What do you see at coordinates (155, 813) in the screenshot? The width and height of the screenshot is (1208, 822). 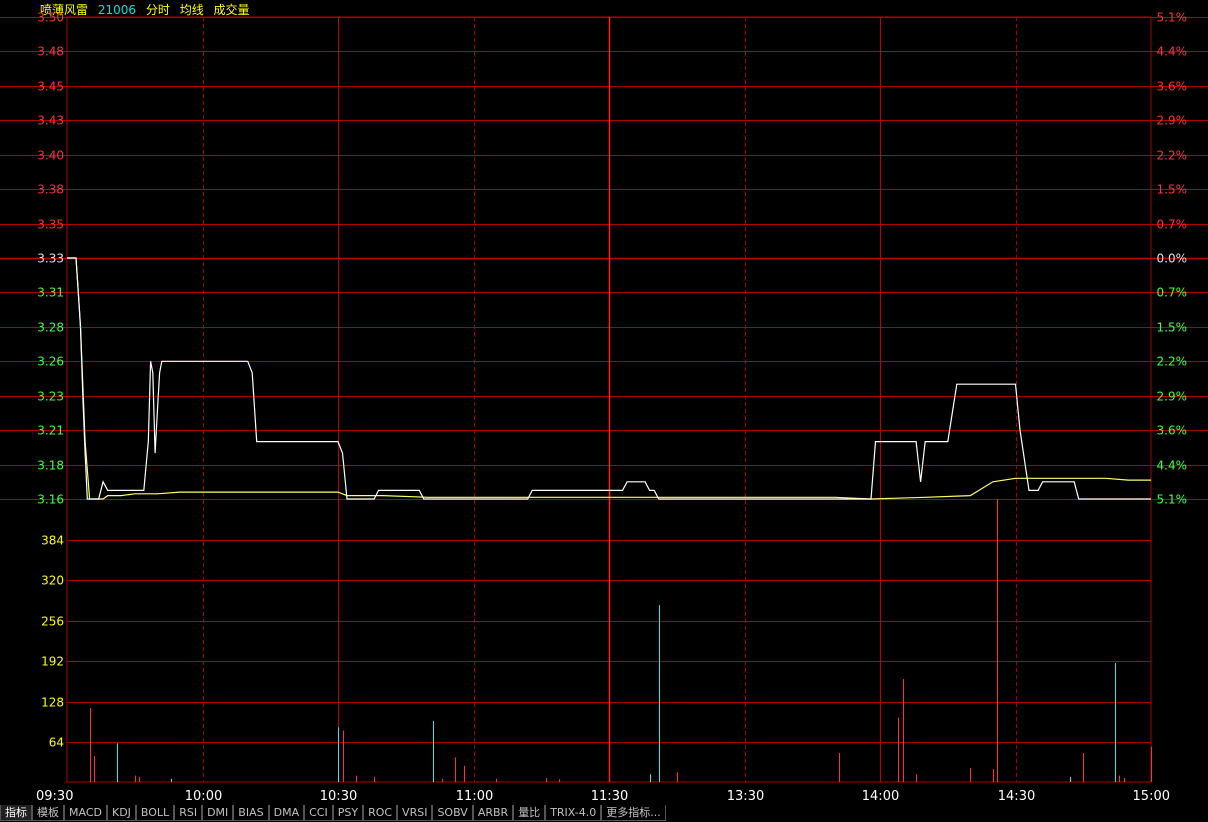 I see `tab-4: BOLL` at bounding box center [155, 813].